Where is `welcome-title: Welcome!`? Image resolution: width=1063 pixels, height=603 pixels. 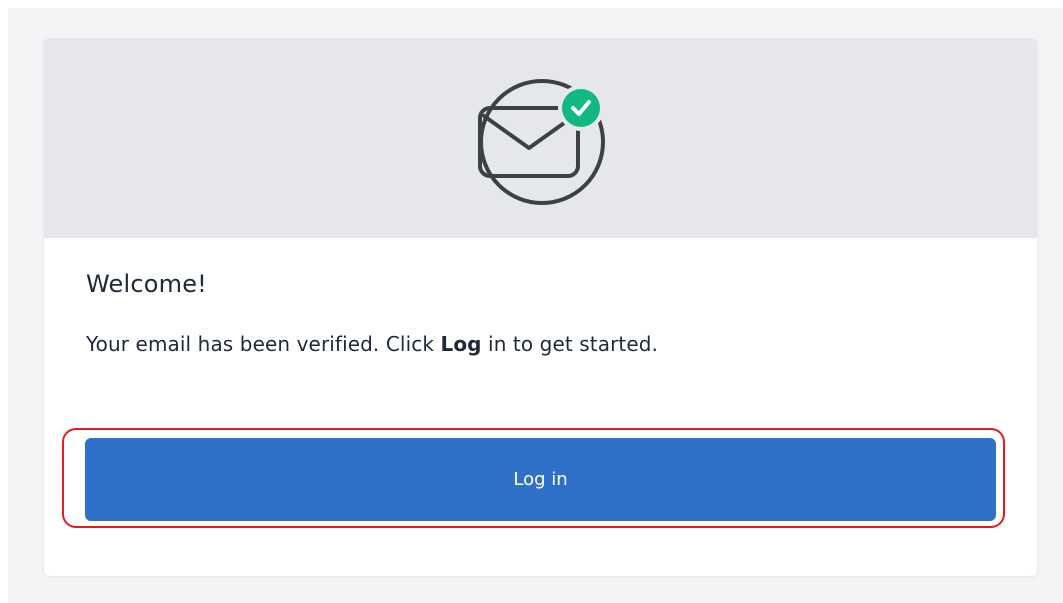
welcome-title: Welcome! is located at coordinates (147, 284).